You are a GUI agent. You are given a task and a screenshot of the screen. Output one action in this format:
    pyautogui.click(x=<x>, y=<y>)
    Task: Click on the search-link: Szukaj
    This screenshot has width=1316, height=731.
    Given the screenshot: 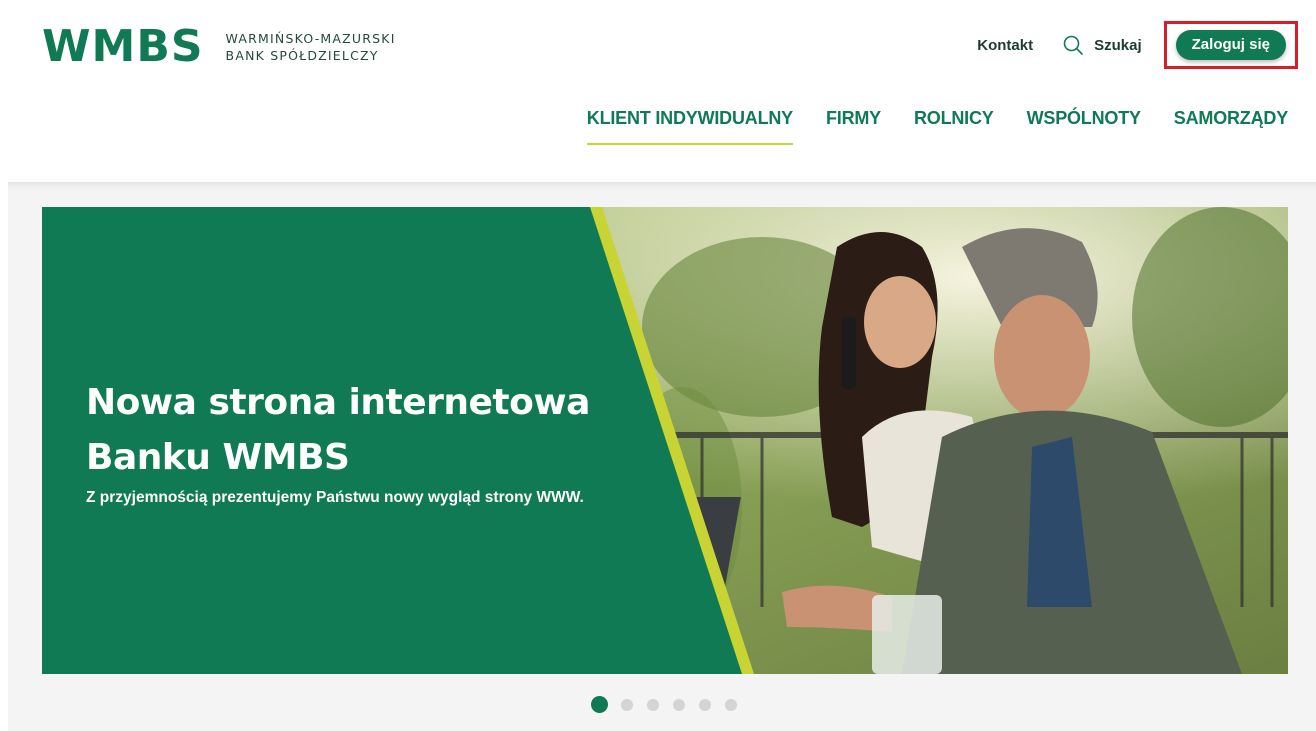 What is the action you would take?
    pyautogui.click(x=1102, y=45)
    